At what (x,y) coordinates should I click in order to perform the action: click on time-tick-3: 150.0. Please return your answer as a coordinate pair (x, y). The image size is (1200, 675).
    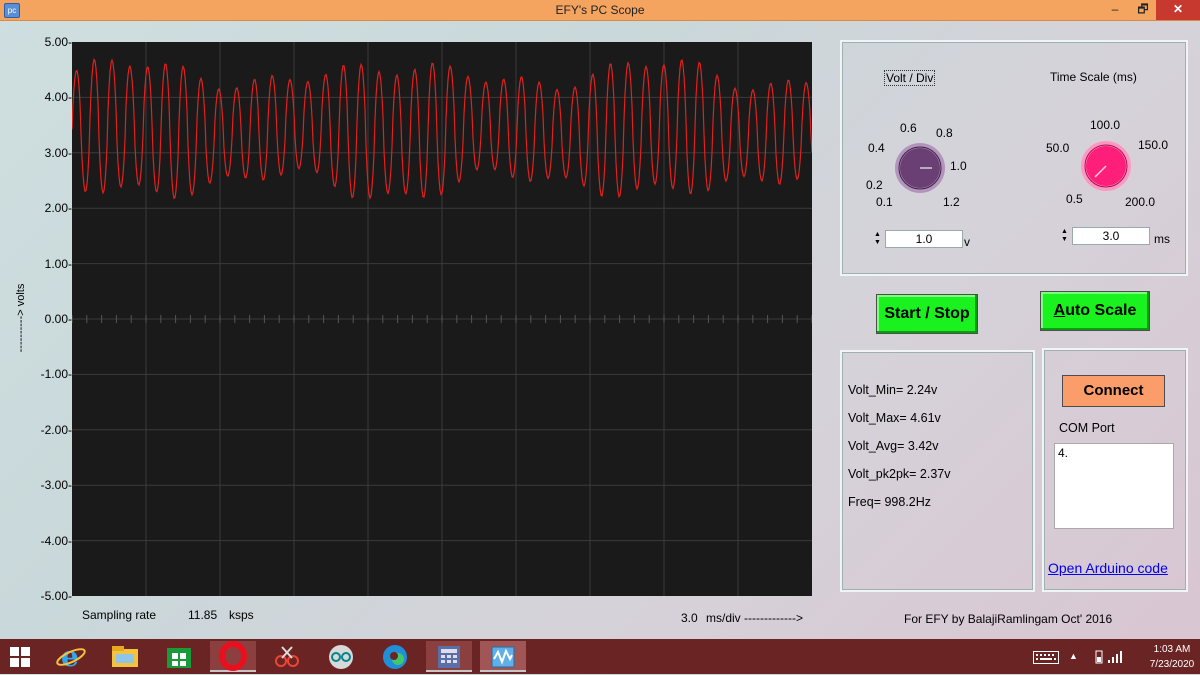
    Looking at the image, I should click on (1153, 145).